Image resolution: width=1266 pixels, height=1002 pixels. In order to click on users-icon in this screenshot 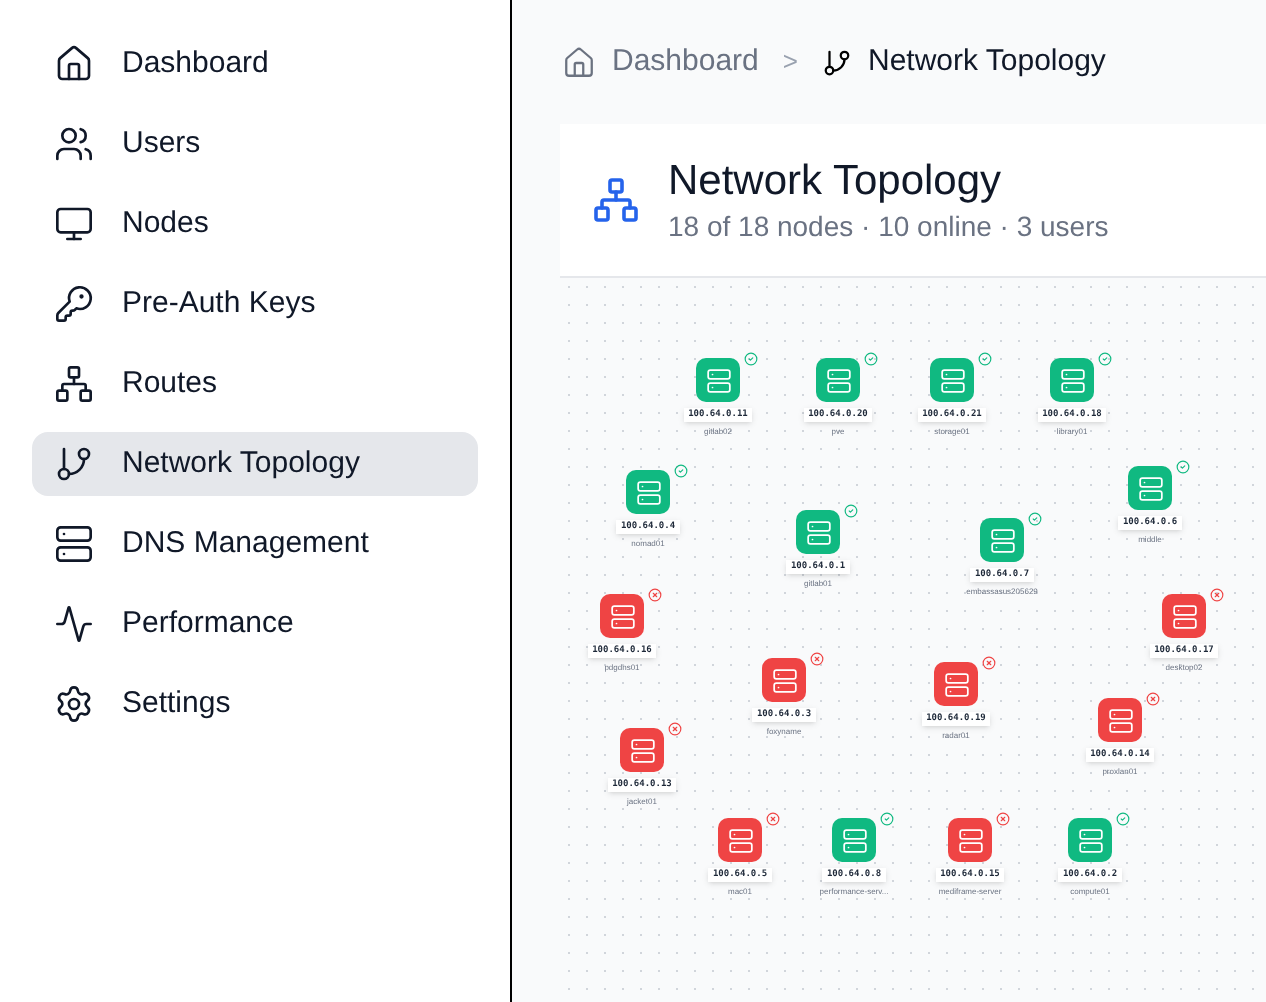, I will do `click(74, 144)`.